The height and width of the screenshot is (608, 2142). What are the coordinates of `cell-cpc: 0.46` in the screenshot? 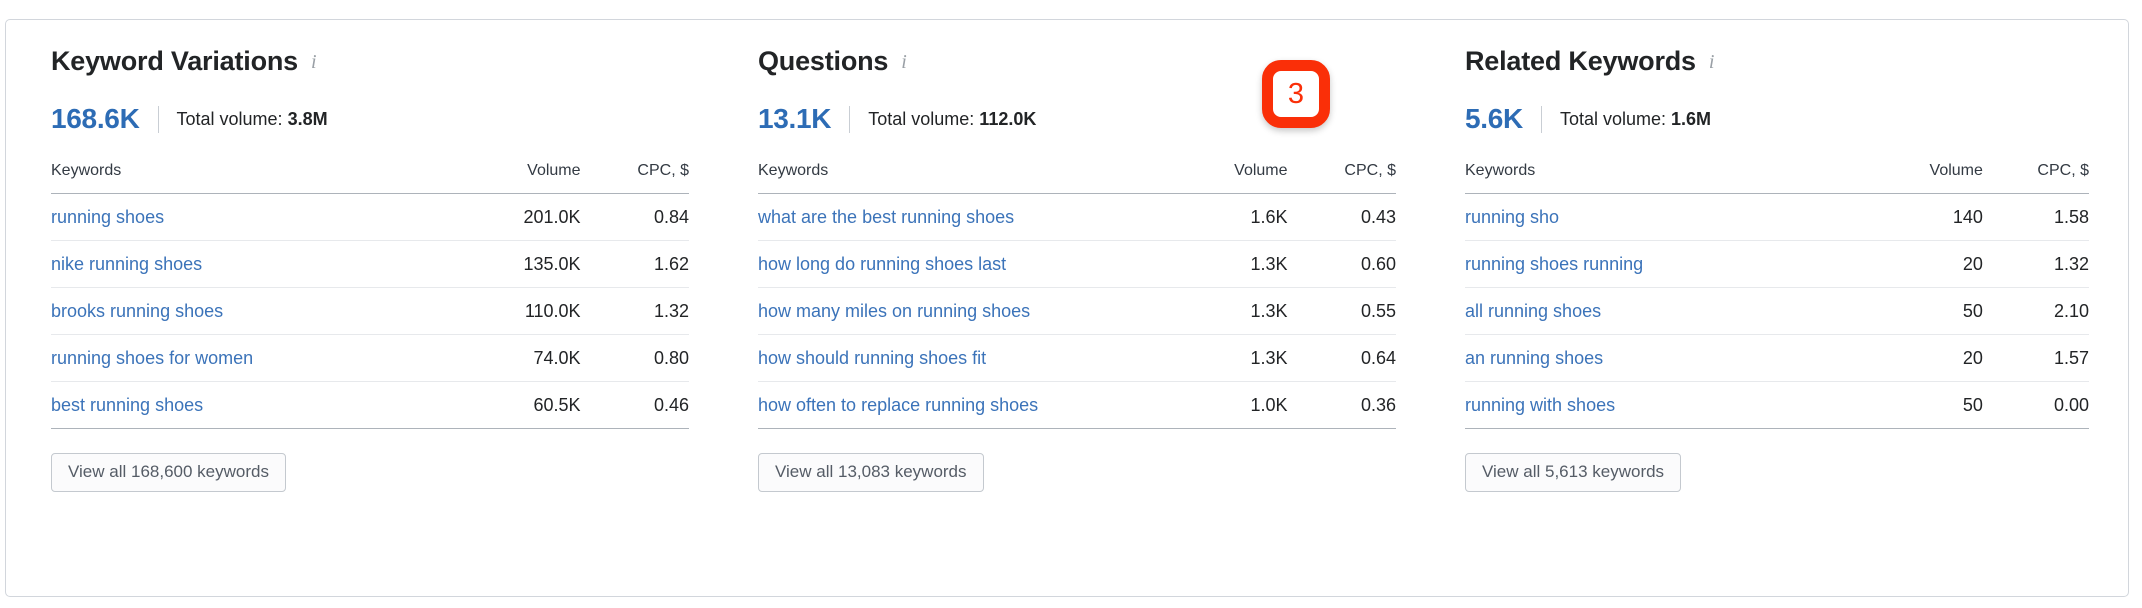 It's located at (634, 405).